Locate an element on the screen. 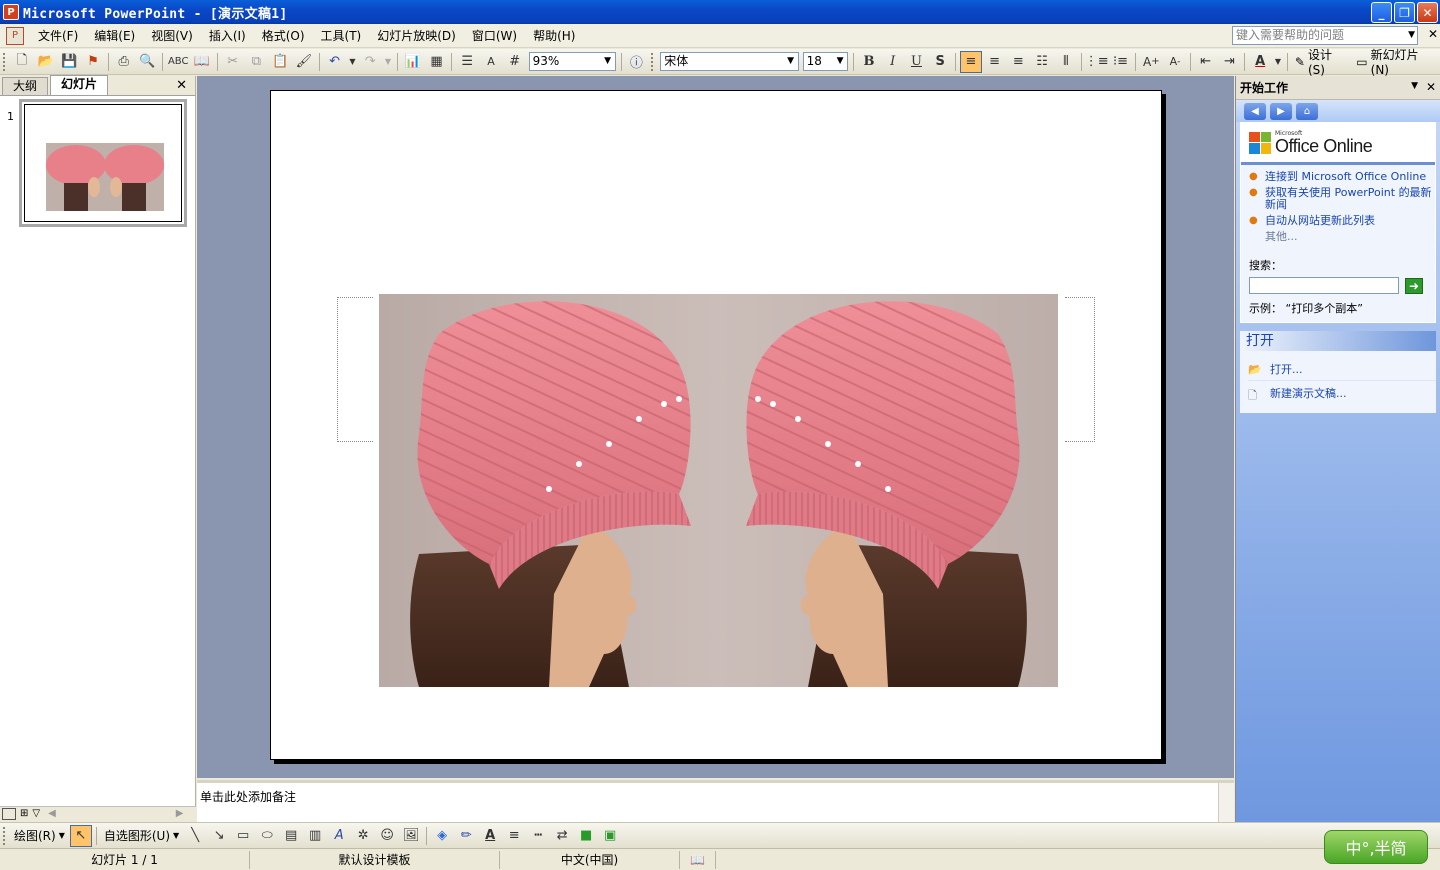 This screenshot has width=1440, height=870. font-color-dropdown-icon: ▼ is located at coordinates (1278, 62).